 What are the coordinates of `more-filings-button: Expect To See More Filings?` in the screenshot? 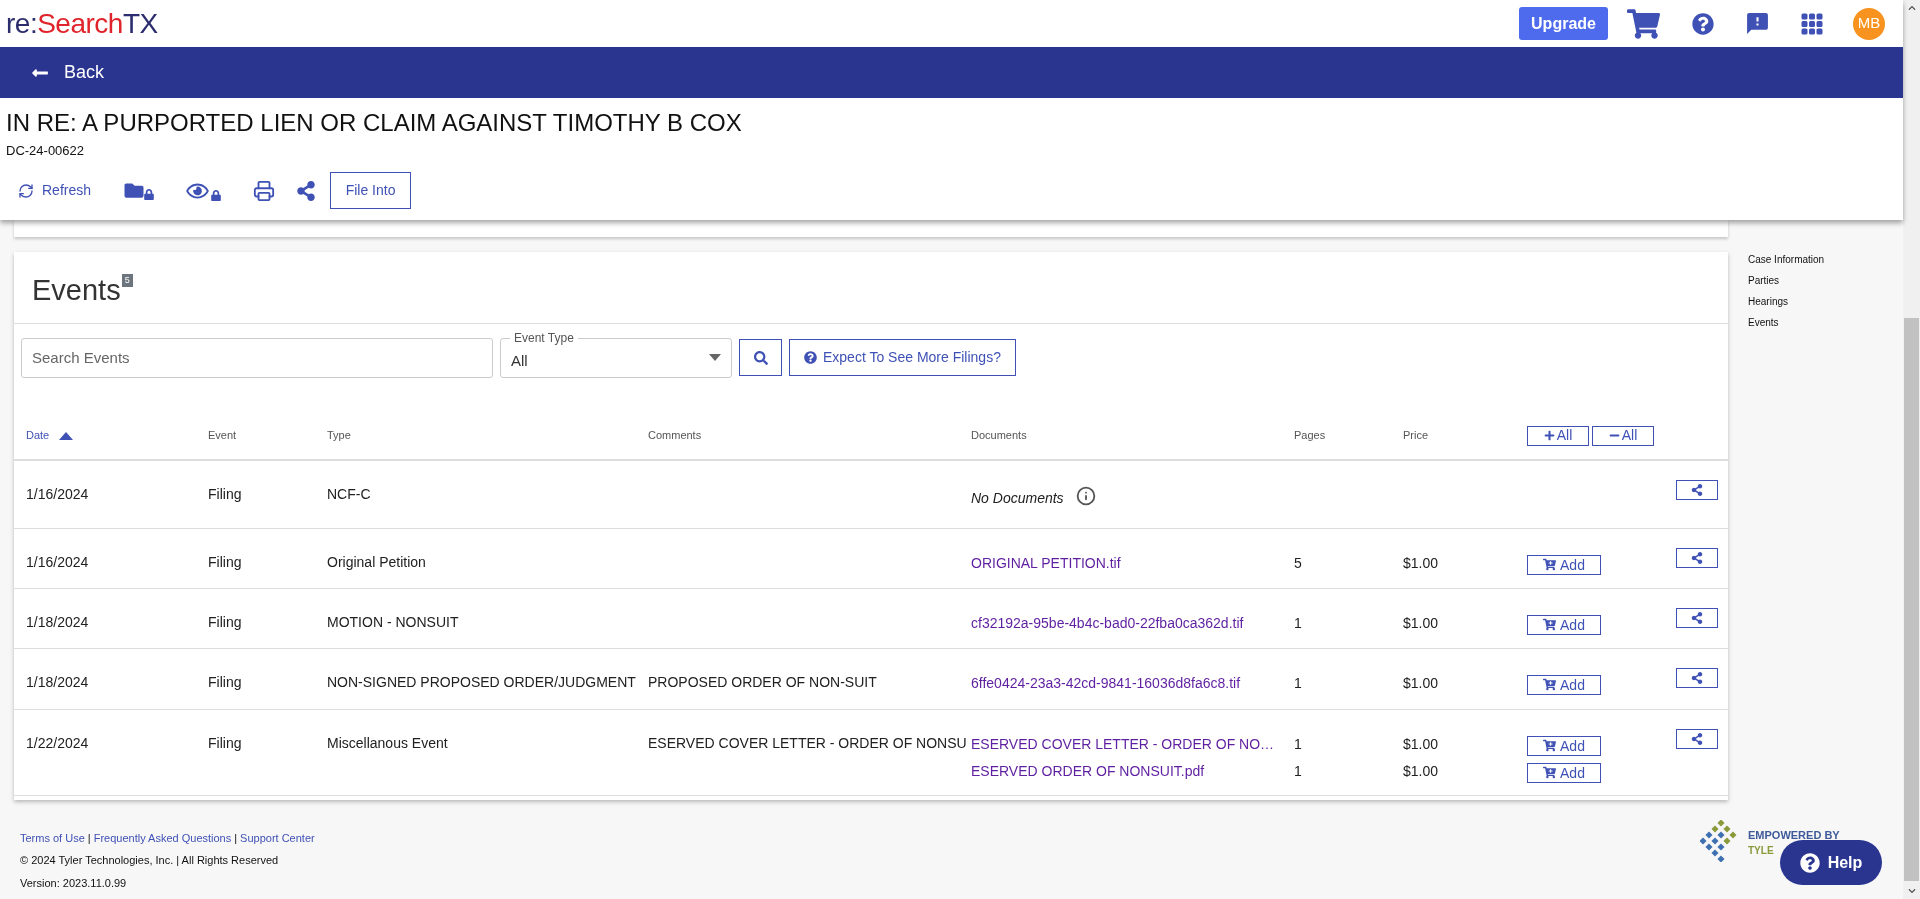 It's located at (902, 357).